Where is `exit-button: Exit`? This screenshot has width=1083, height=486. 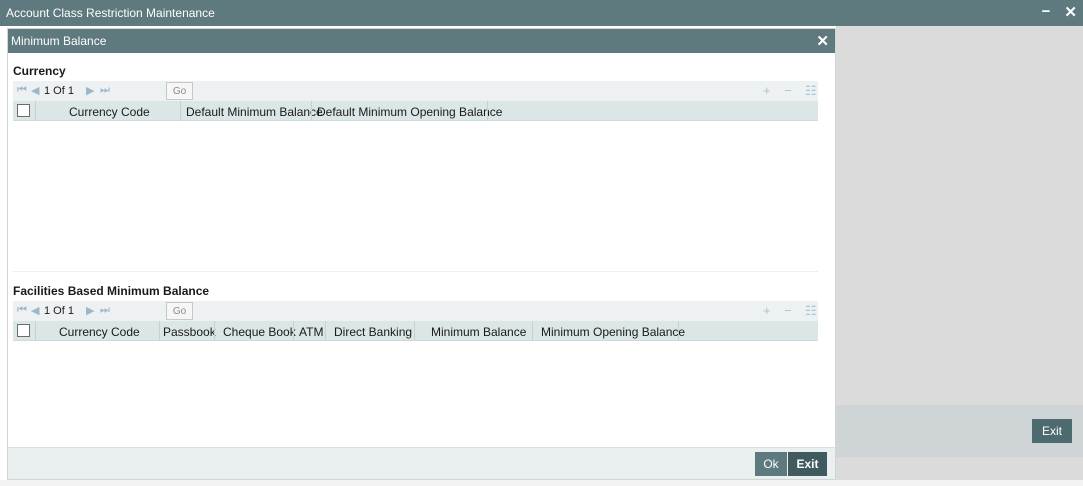
exit-button: Exit is located at coordinates (807, 464).